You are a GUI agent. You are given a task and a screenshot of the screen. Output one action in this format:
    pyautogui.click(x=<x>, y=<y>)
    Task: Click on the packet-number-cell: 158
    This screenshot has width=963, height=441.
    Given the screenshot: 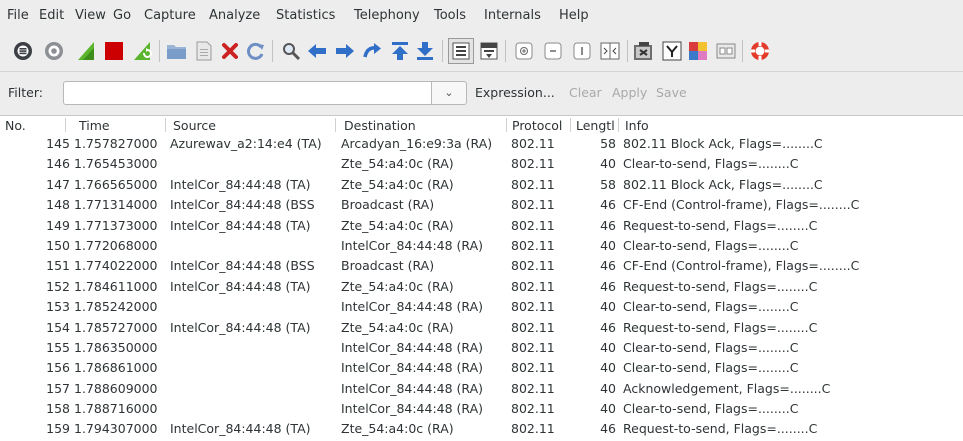 What is the action you would take?
    pyautogui.click(x=58, y=409)
    